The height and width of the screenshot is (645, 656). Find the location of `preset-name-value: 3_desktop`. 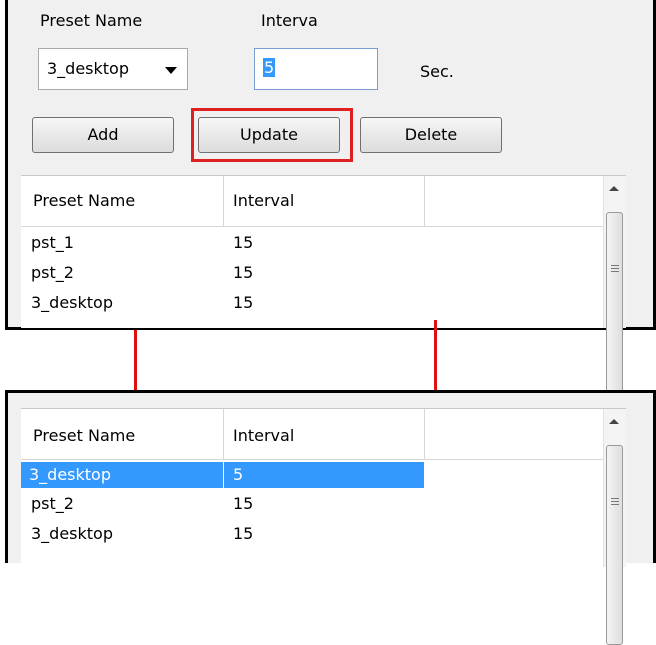

preset-name-value: 3_desktop is located at coordinates (88, 68).